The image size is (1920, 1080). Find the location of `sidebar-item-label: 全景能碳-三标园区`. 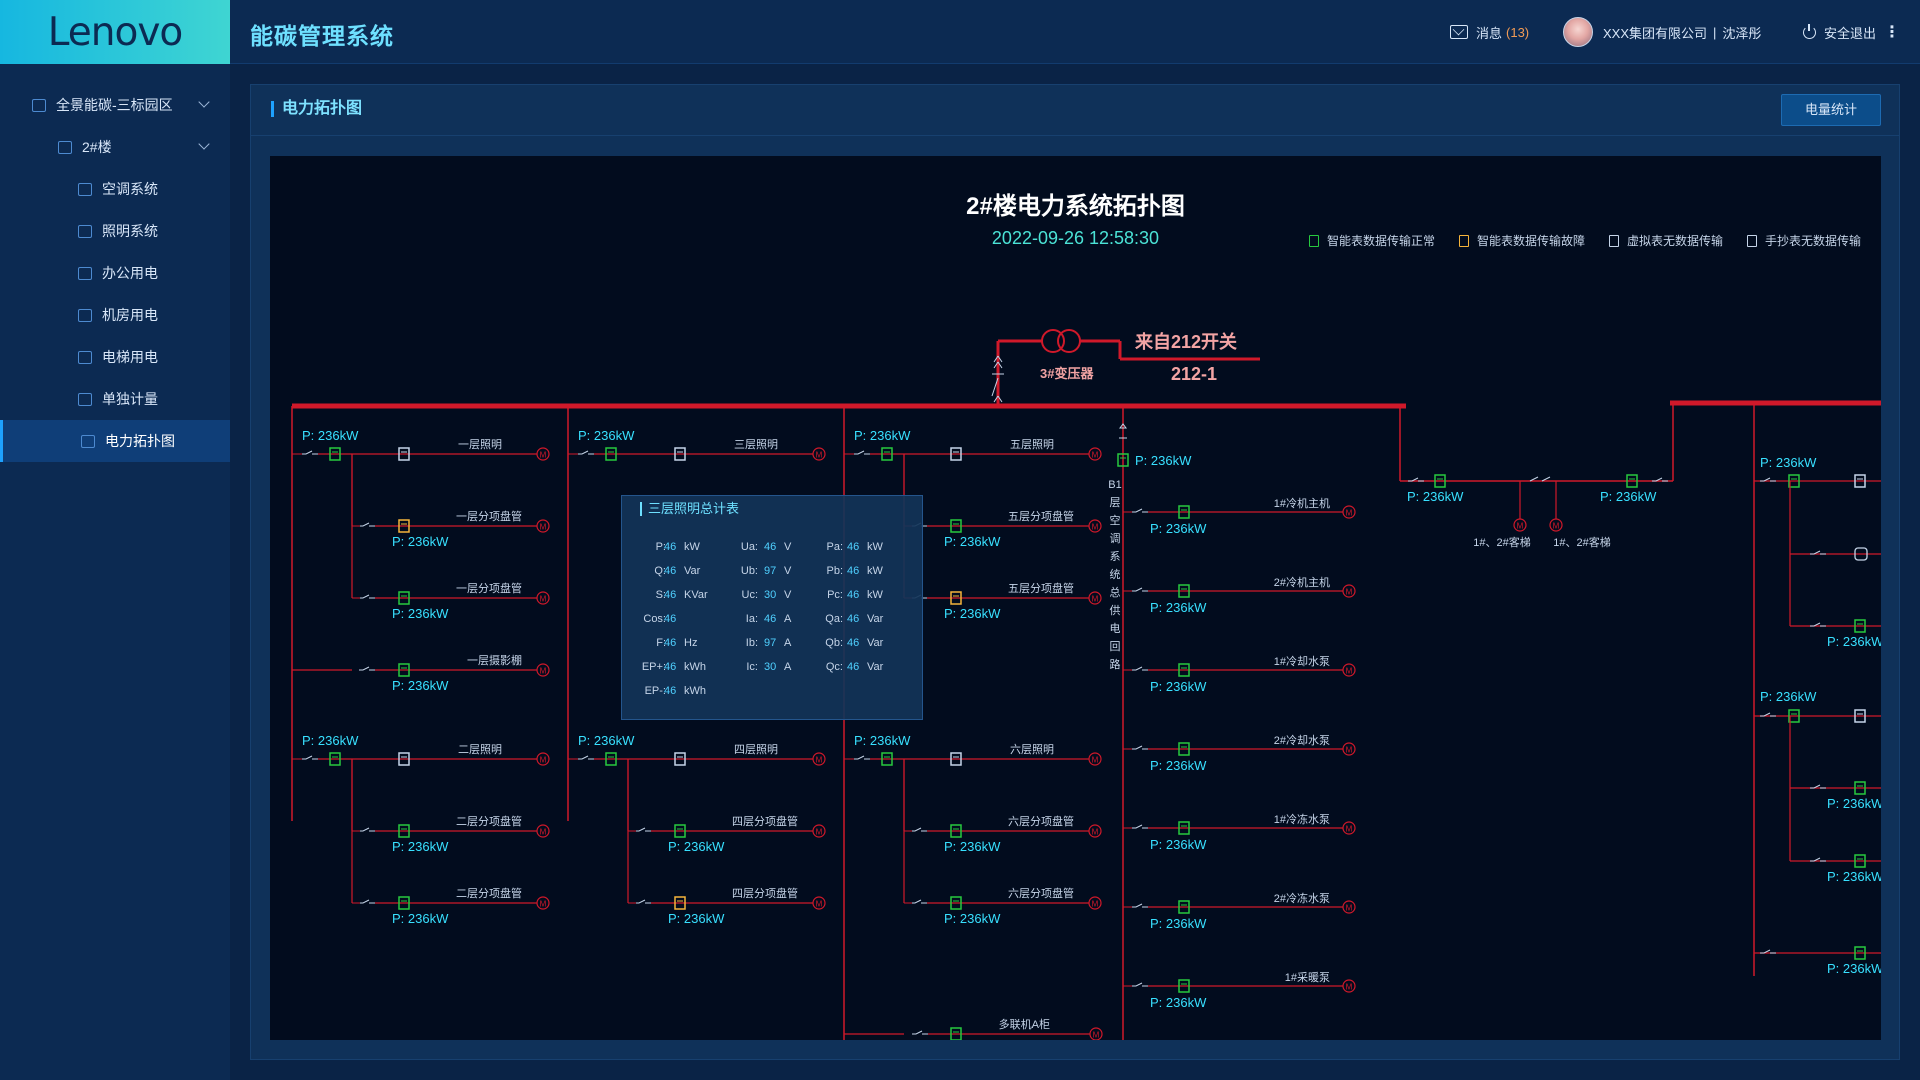

sidebar-item-label: 全景能碳-三标园区 is located at coordinates (114, 105).